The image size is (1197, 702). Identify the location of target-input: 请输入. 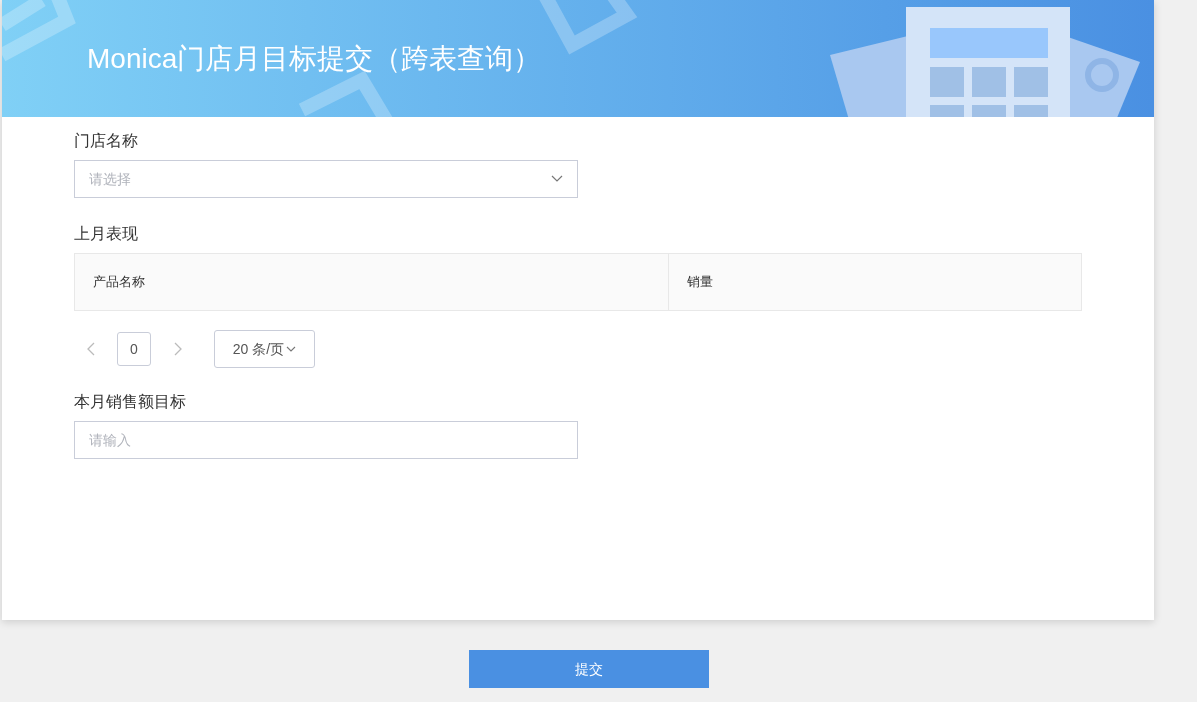
(326, 440).